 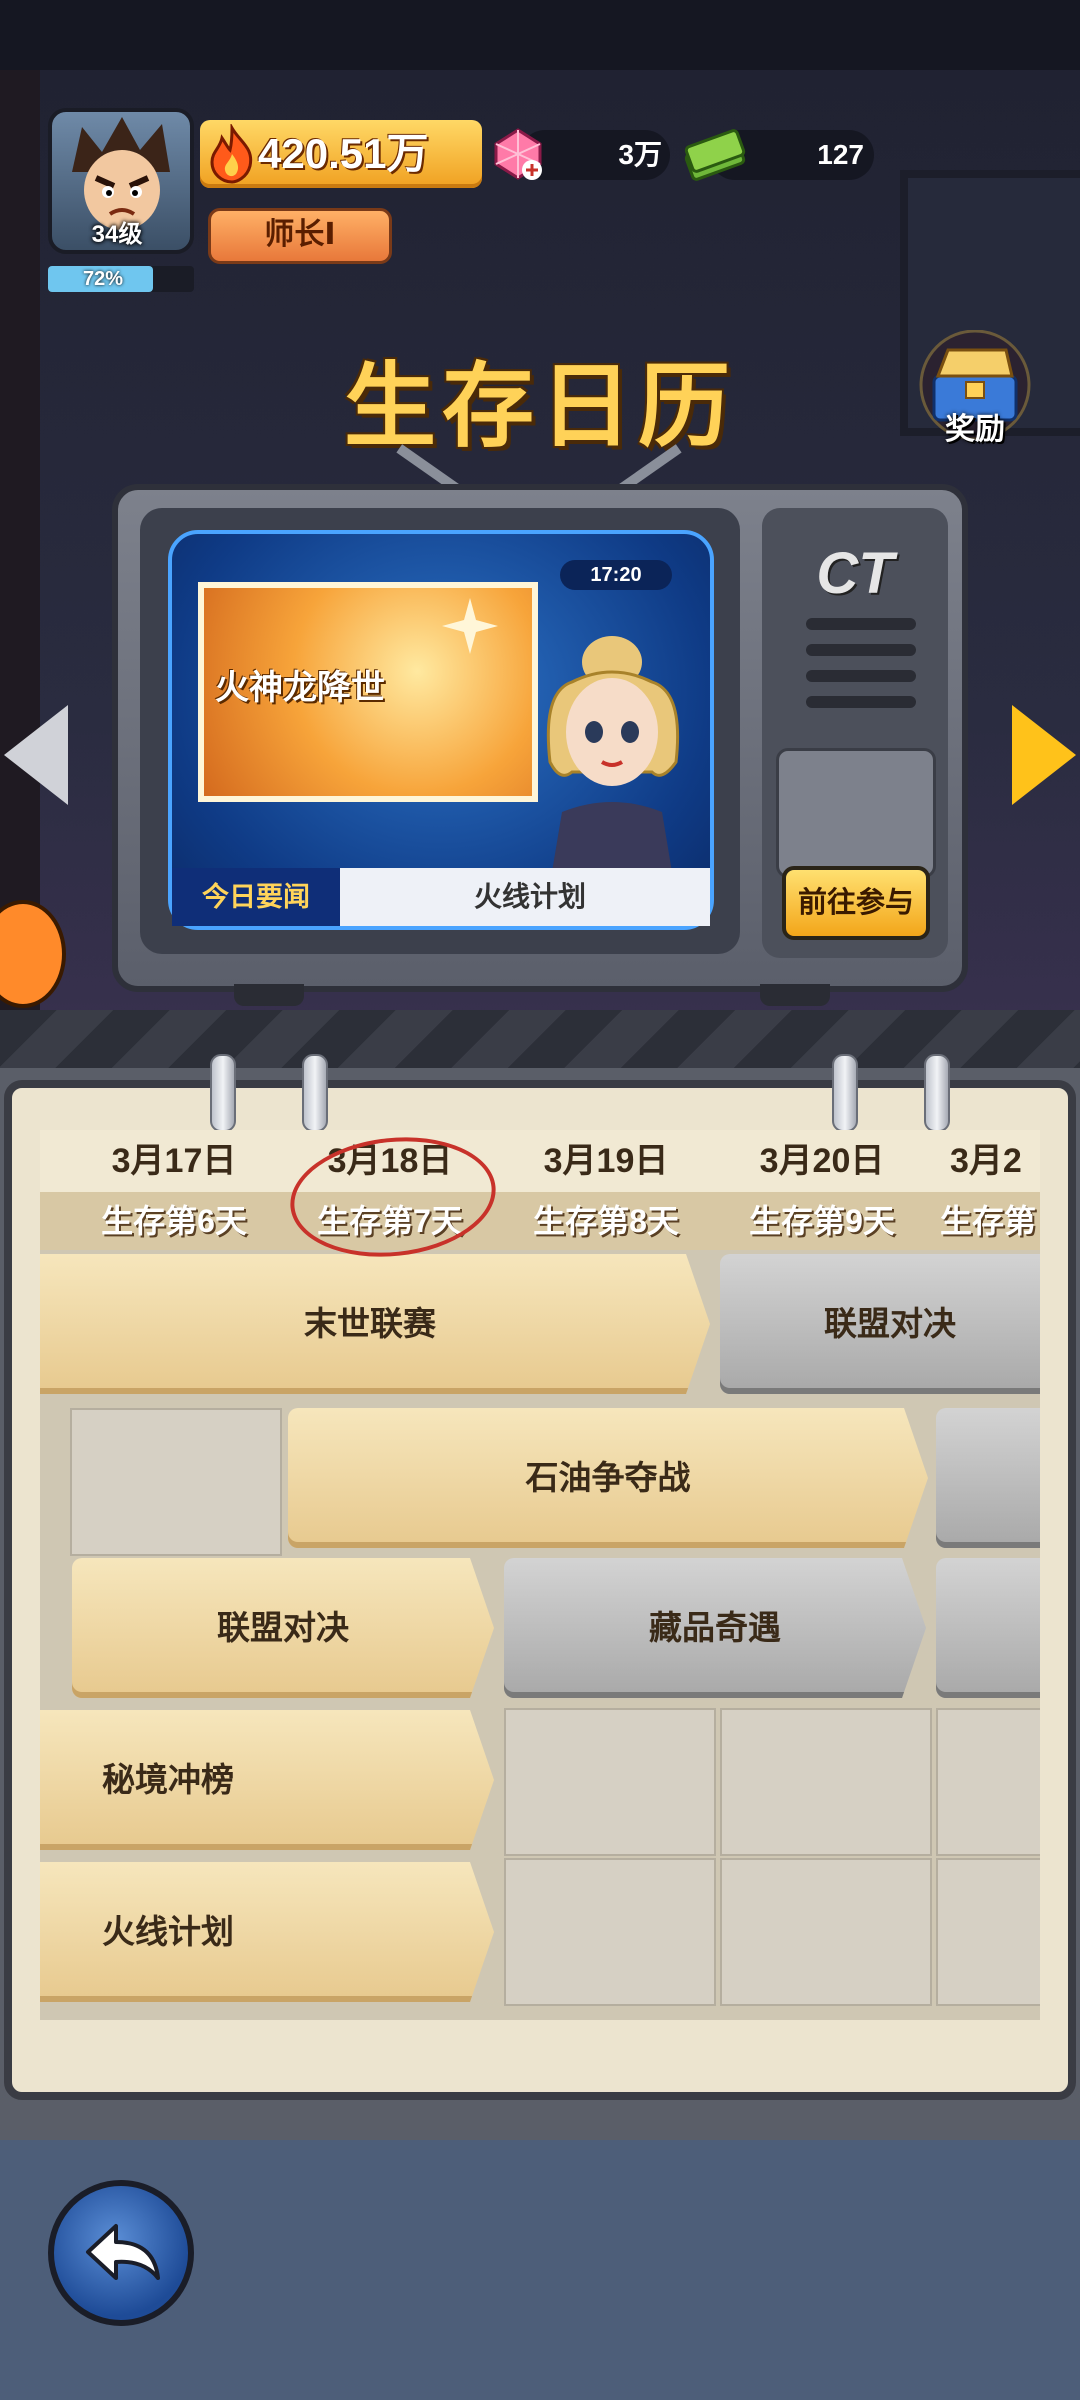 I want to click on tv-brand: CT, so click(x=855, y=573).